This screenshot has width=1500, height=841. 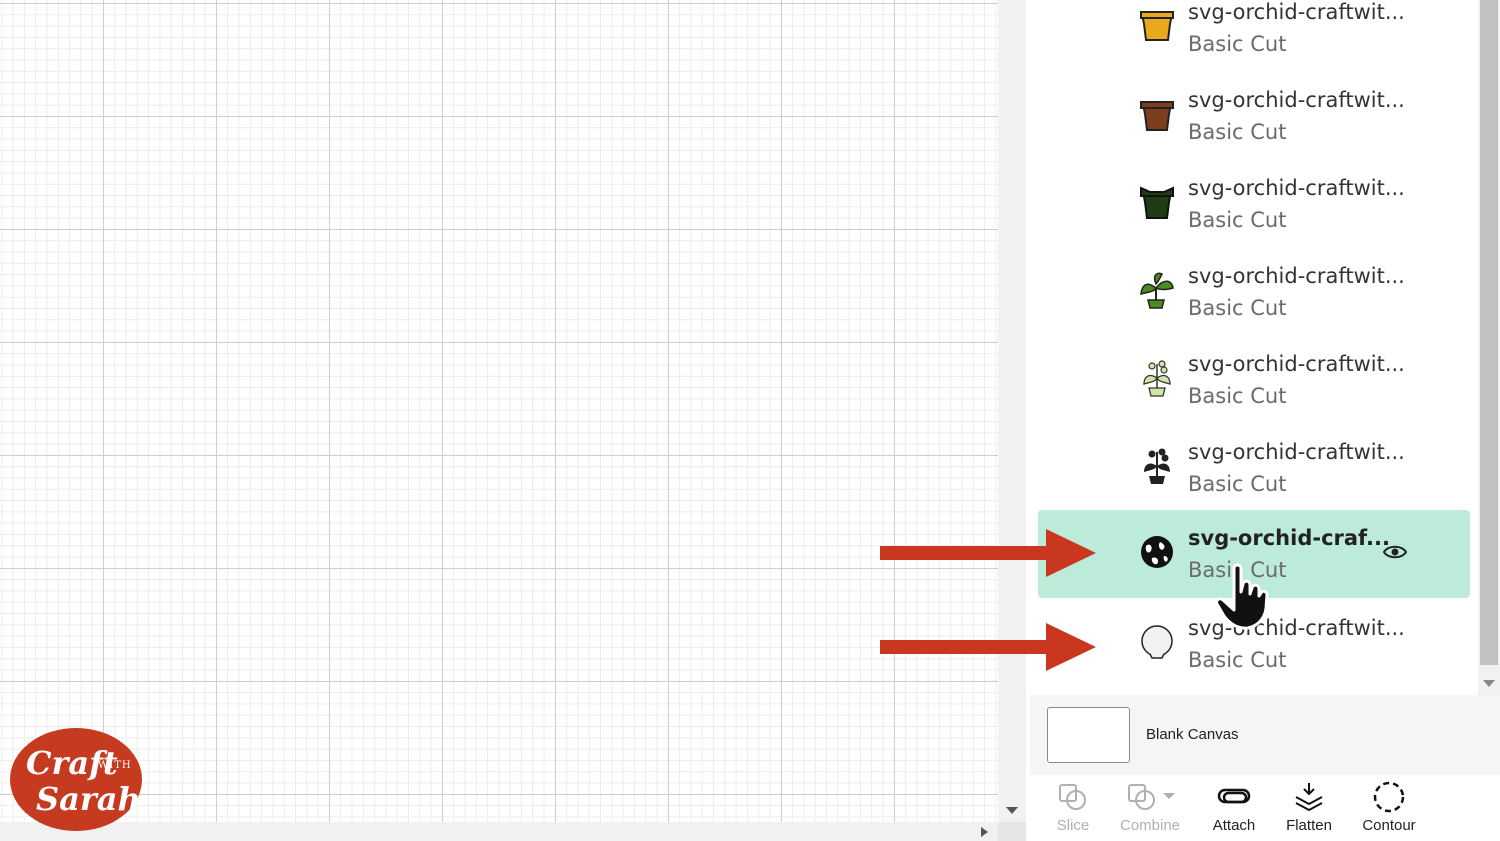 What do you see at coordinates (1150, 811) in the screenshot?
I see `combine-button: Combine` at bounding box center [1150, 811].